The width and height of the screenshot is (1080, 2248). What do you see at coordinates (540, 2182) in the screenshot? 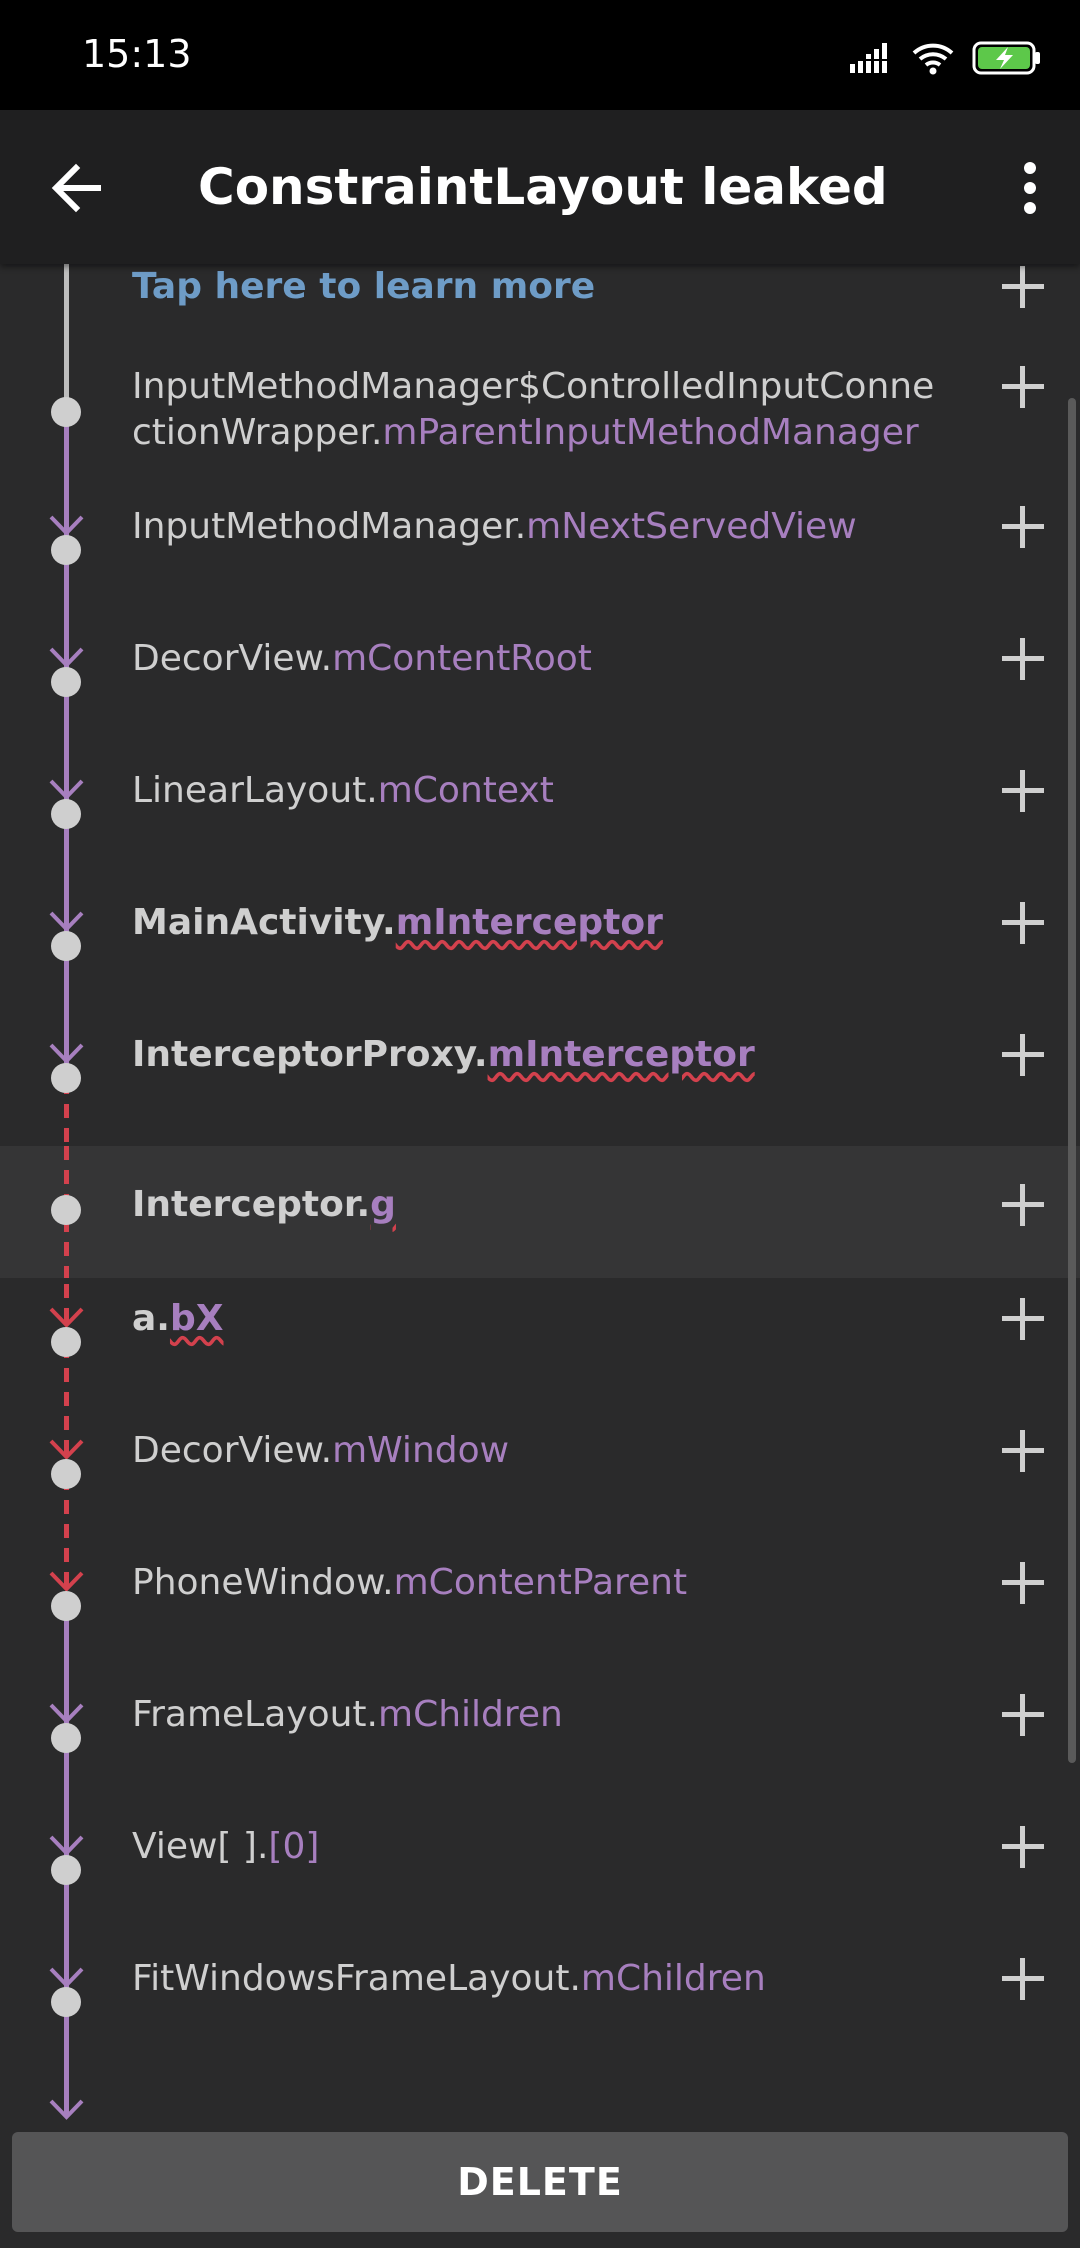
I see `delete-button: DELETE` at bounding box center [540, 2182].